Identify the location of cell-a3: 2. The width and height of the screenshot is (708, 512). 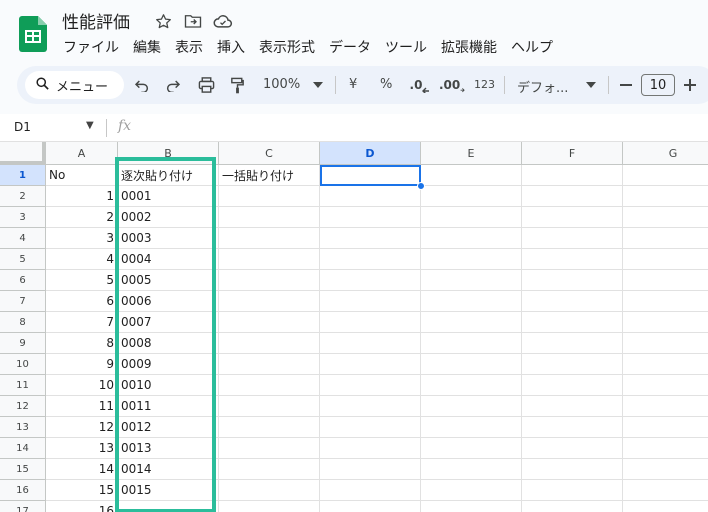
(82, 217).